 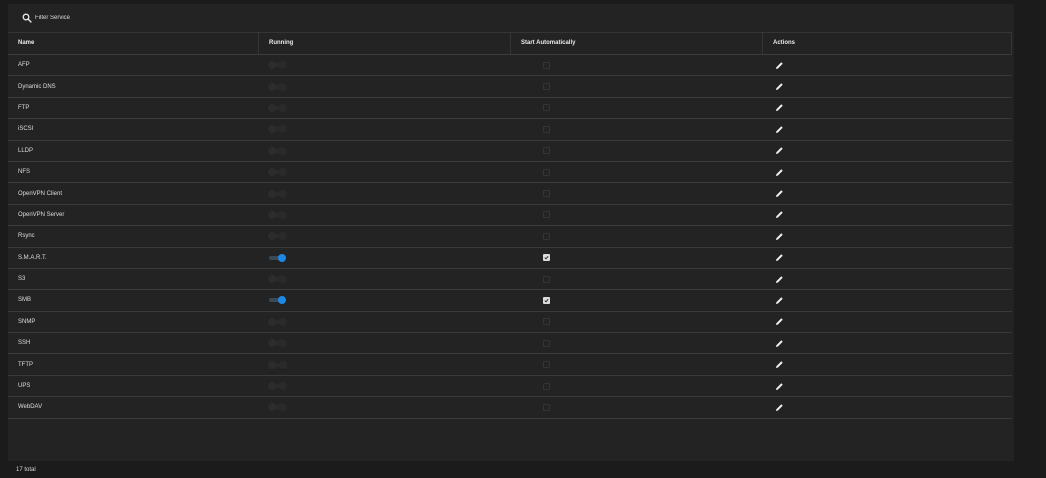 I want to click on column-header-name: Name, so click(x=133, y=43).